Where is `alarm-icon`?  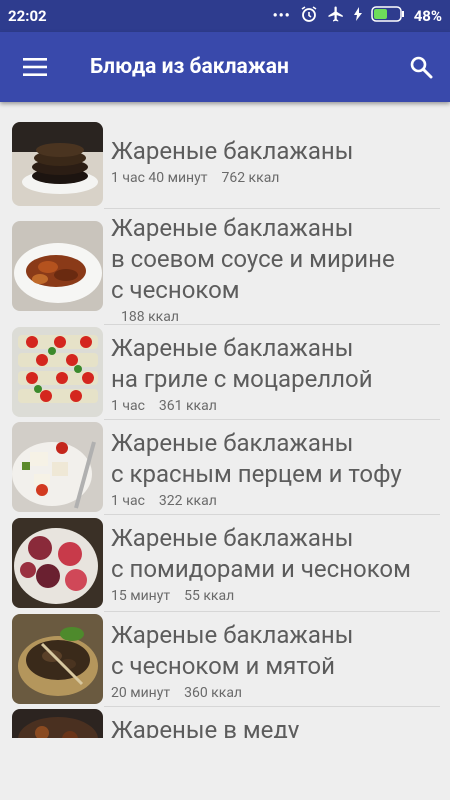
alarm-icon is located at coordinates (309, 16).